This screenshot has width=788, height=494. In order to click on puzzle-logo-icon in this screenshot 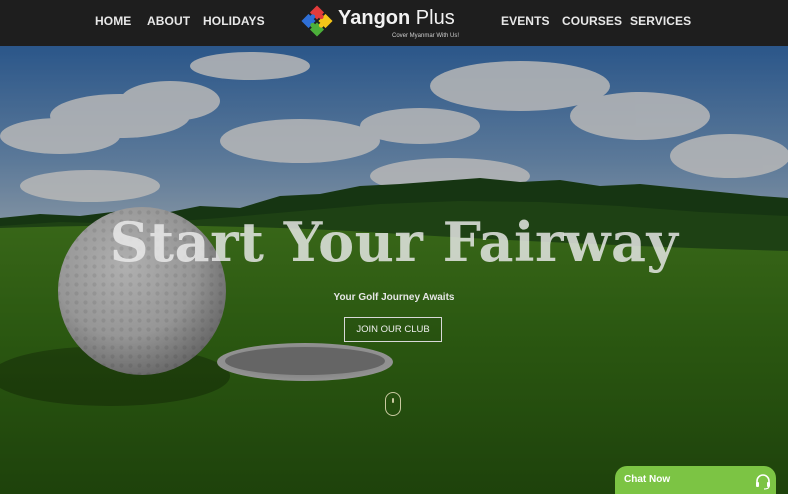, I will do `click(317, 21)`.